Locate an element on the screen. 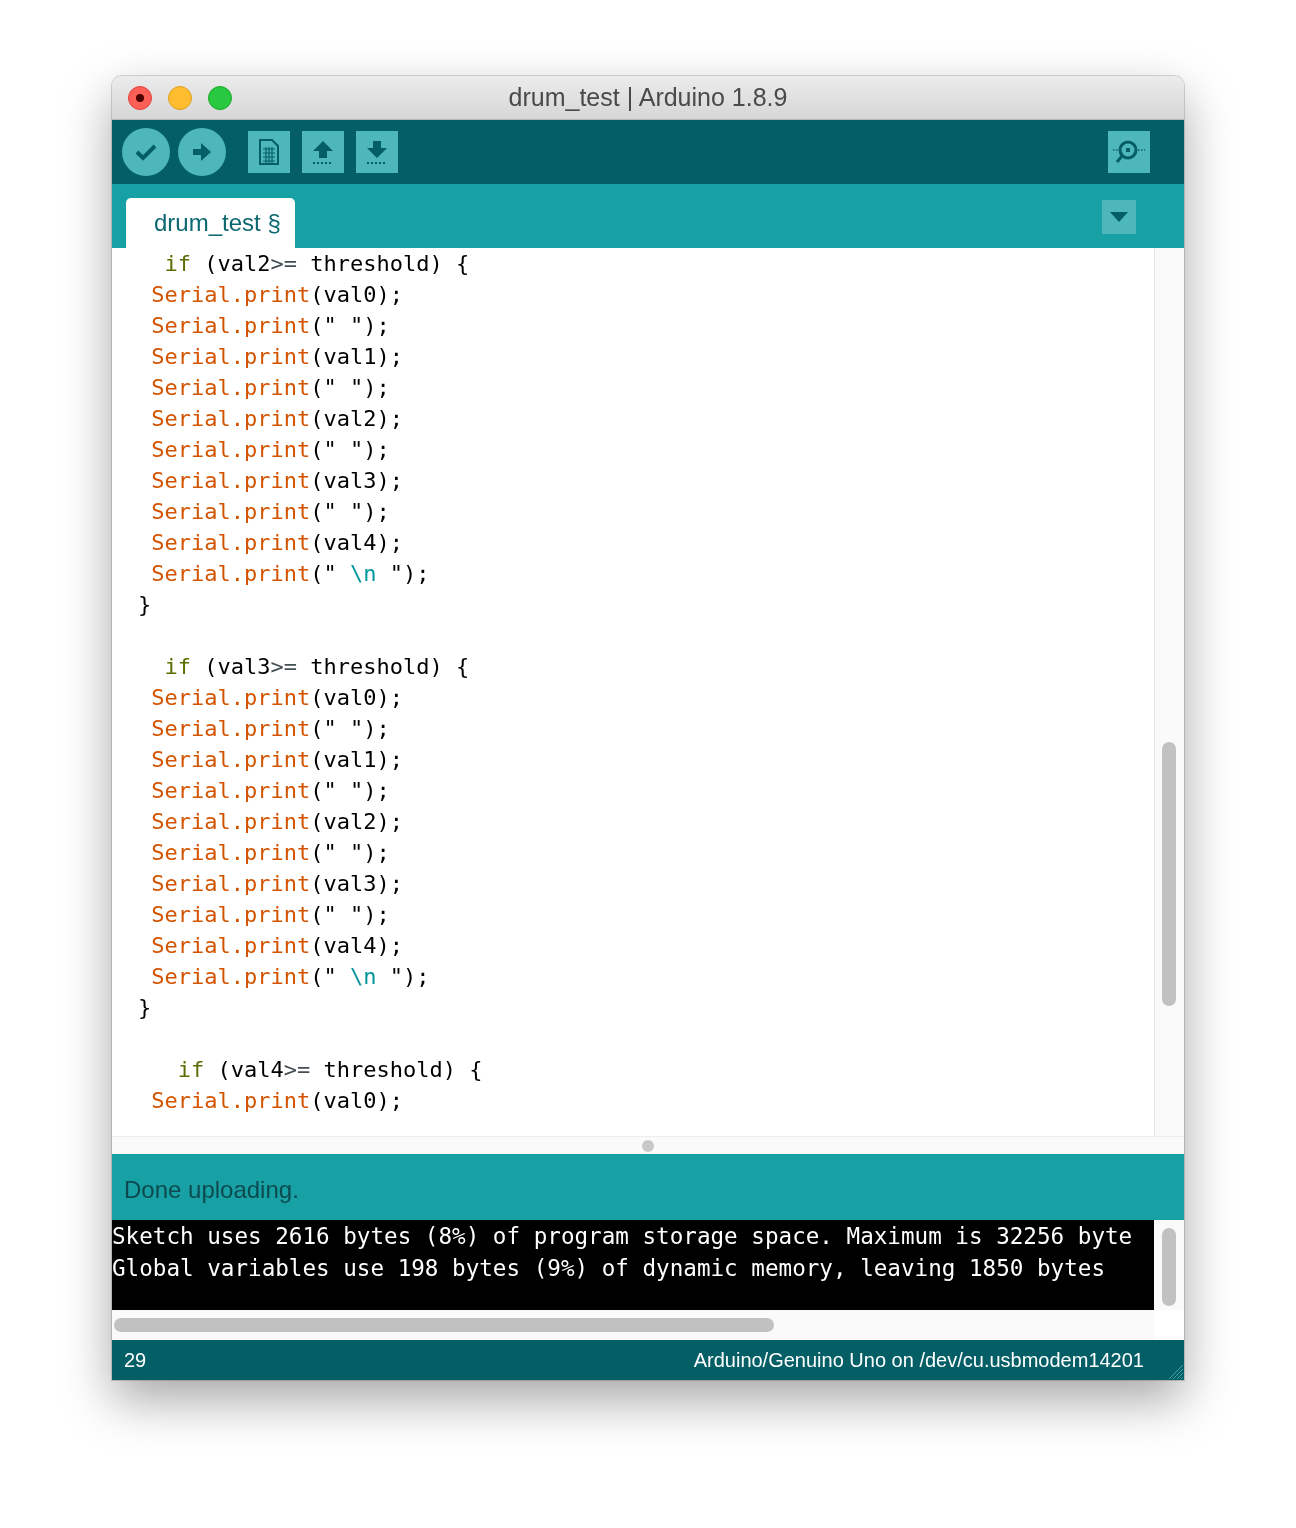 This screenshot has height=1528, width=1296. up-arrow-icon is located at coordinates (323, 152).